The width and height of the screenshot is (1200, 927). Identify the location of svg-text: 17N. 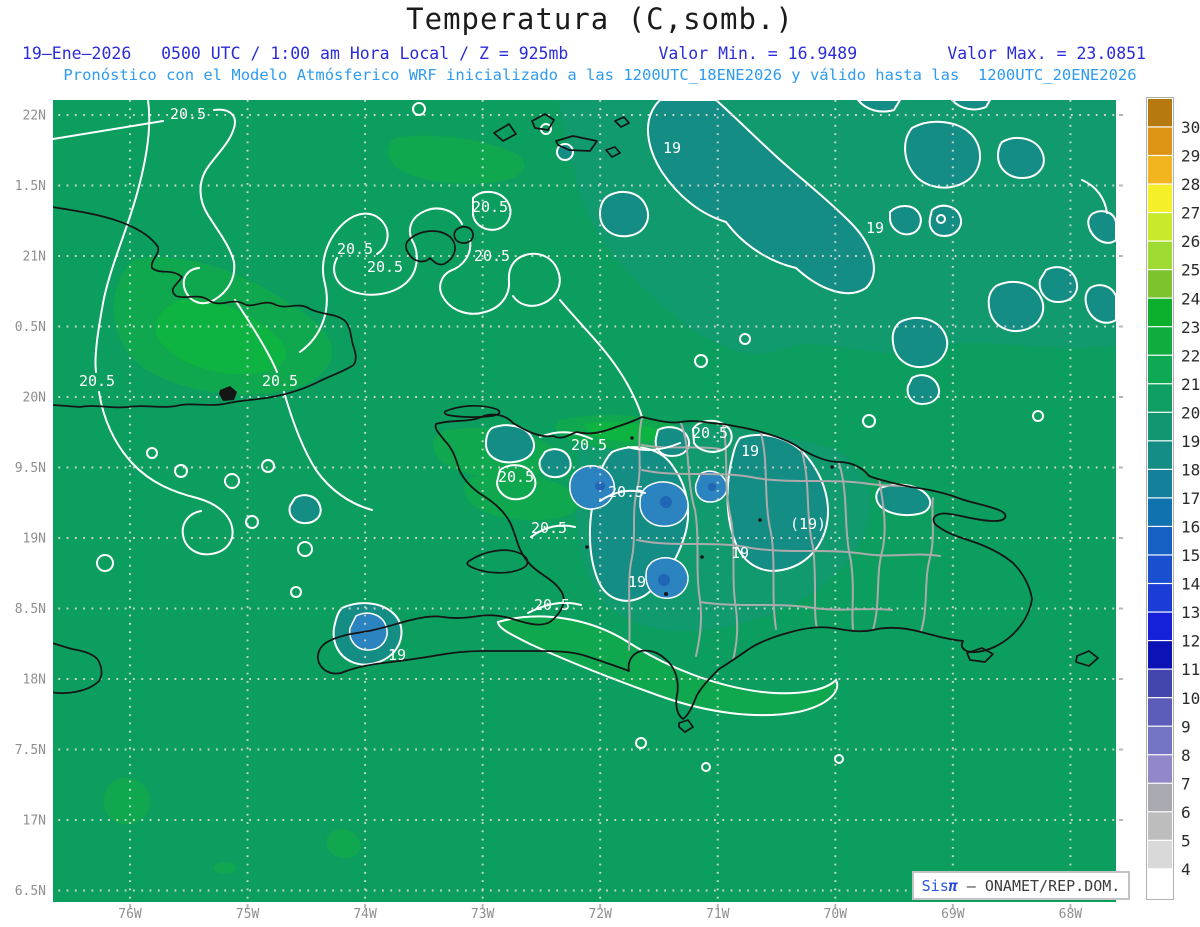
(34, 821).